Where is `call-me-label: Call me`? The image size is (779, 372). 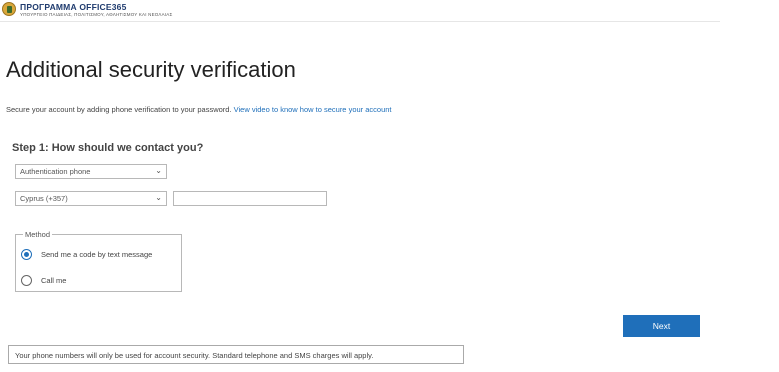 call-me-label: Call me is located at coordinates (54, 280).